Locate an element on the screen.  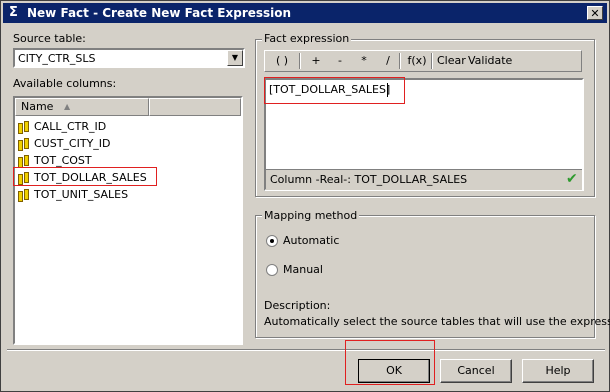
window-title: New Fact - Create New Fact Expression is located at coordinates (159, 13).